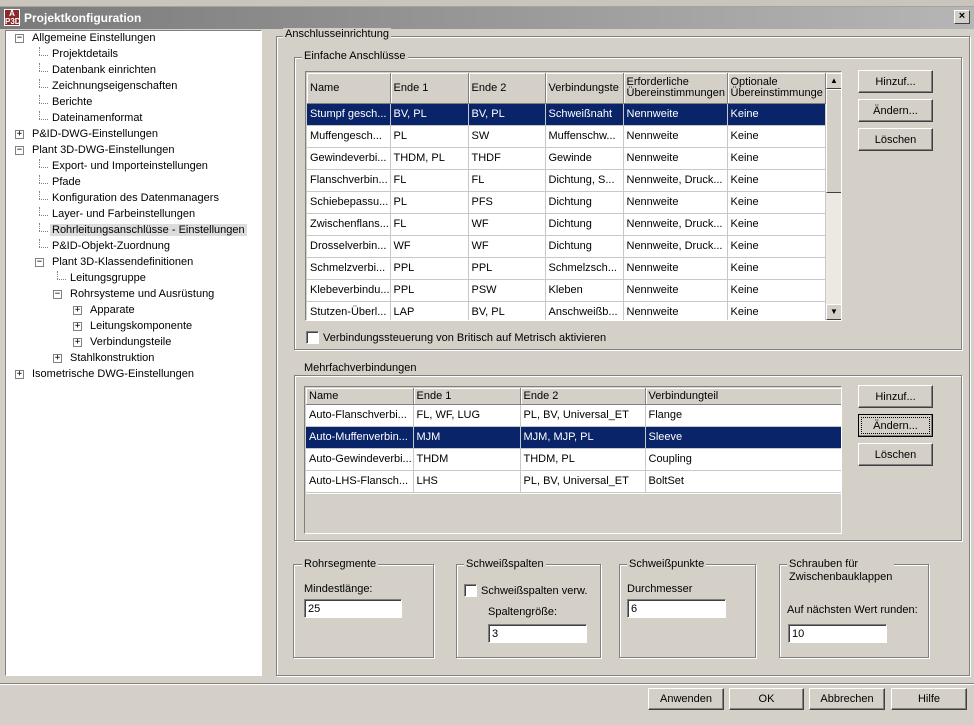  What do you see at coordinates (353, 608) in the screenshot?
I see `mindestlaenge-input` at bounding box center [353, 608].